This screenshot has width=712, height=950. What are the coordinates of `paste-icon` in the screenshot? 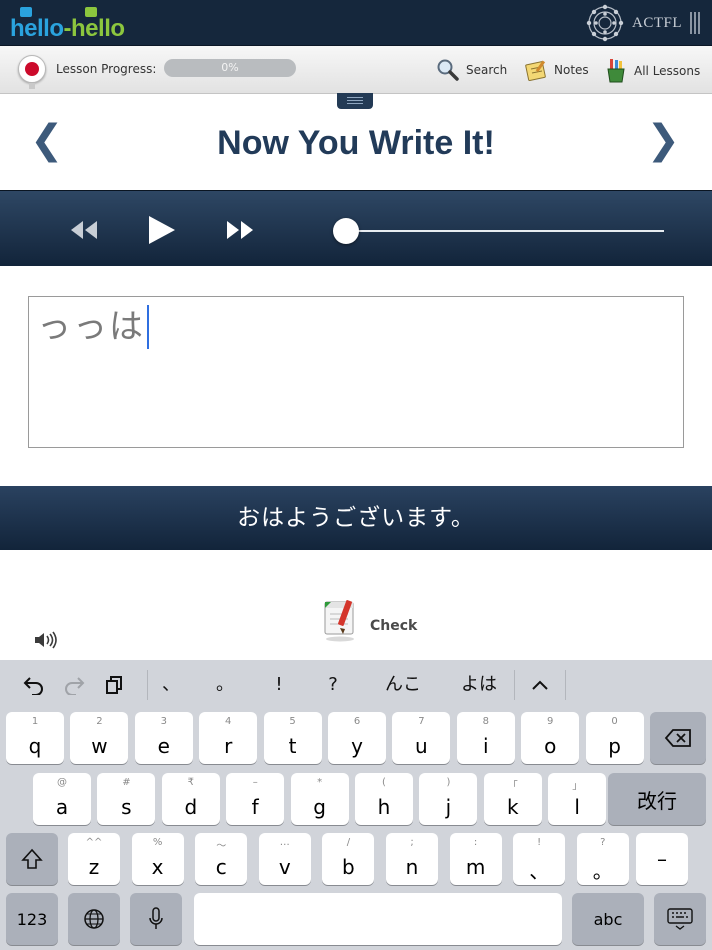 It's located at (114, 685).